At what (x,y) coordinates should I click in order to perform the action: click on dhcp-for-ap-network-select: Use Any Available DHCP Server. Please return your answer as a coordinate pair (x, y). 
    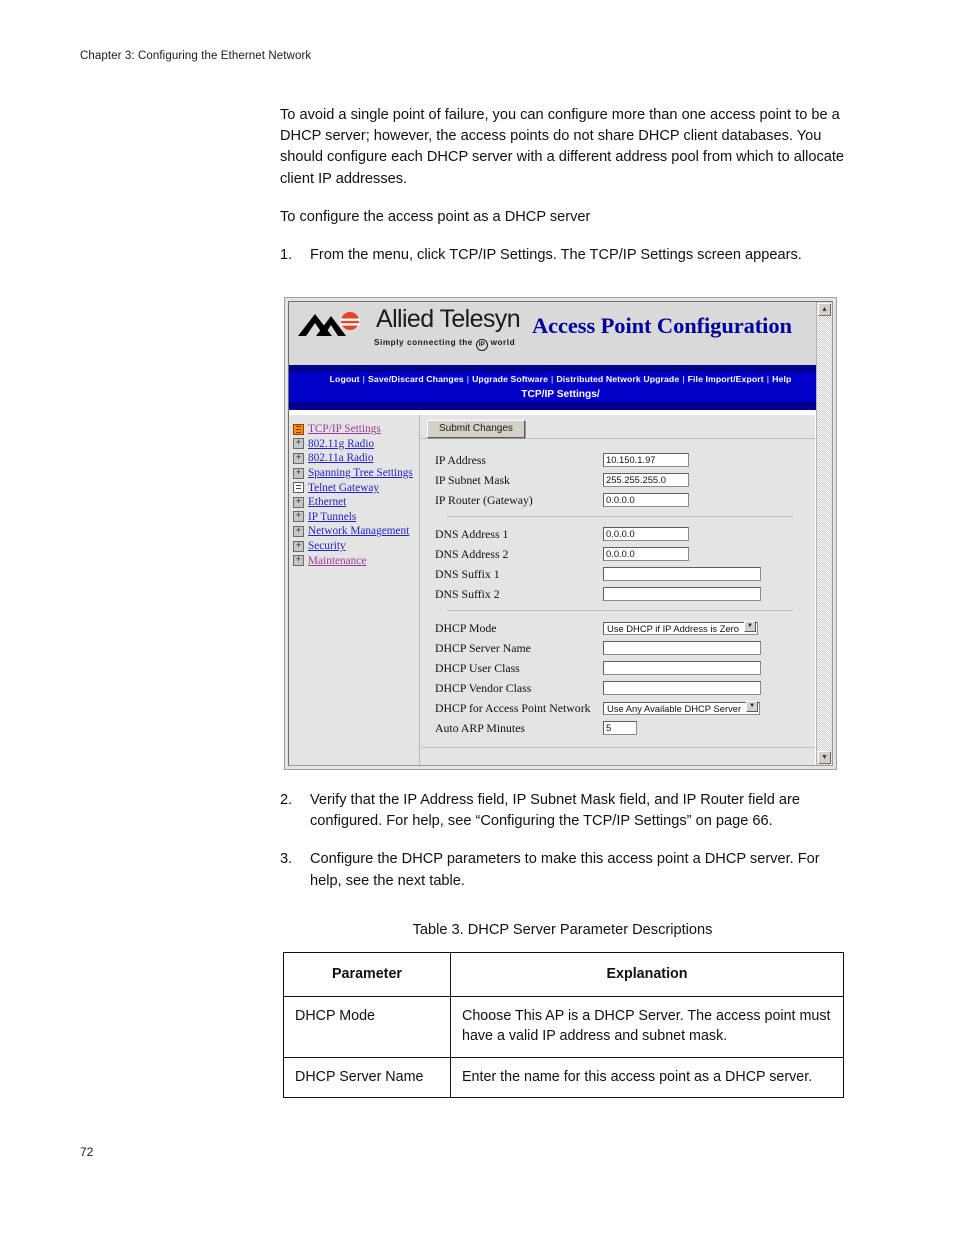
    Looking at the image, I should click on (682, 708).